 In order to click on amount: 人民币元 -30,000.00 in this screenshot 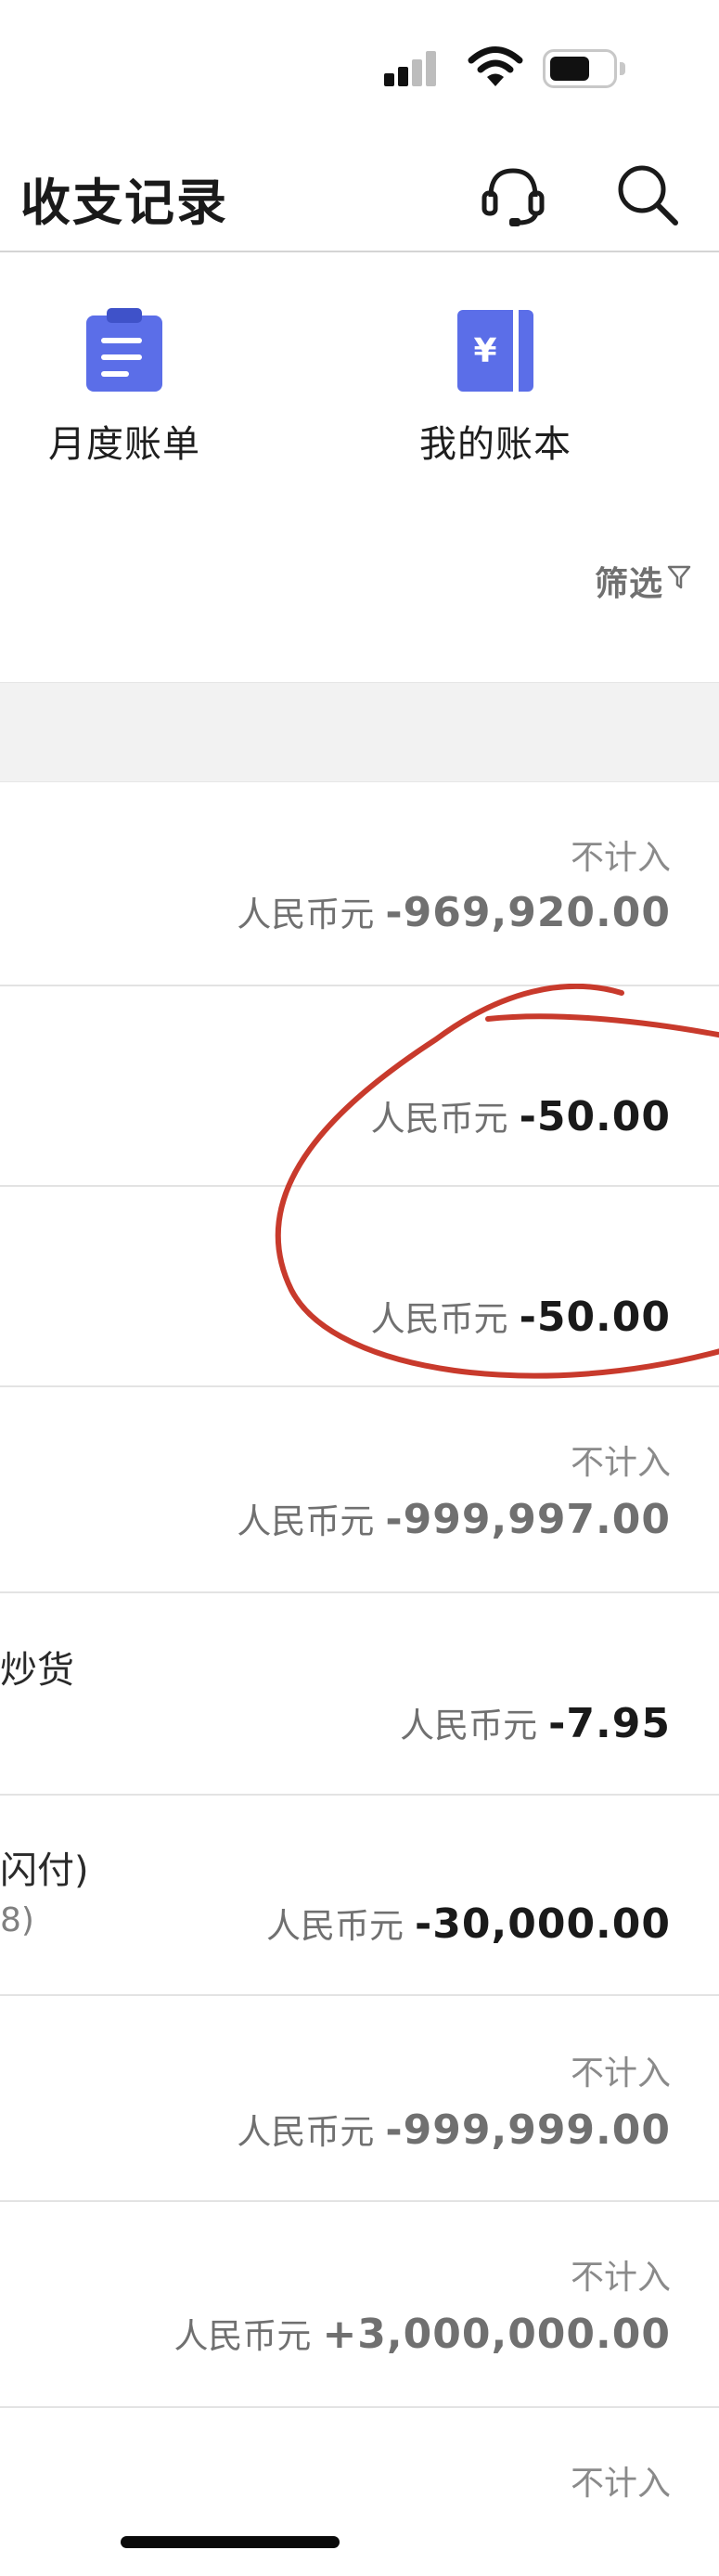, I will do `click(468, 1923)`.